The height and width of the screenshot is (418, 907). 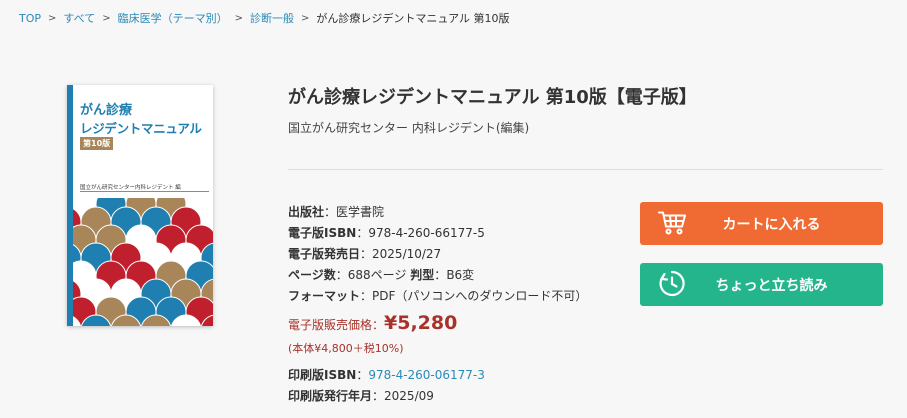 I want to click on price-row: 電子版販売価格： ¥5,280, so click(x=437, y=324).